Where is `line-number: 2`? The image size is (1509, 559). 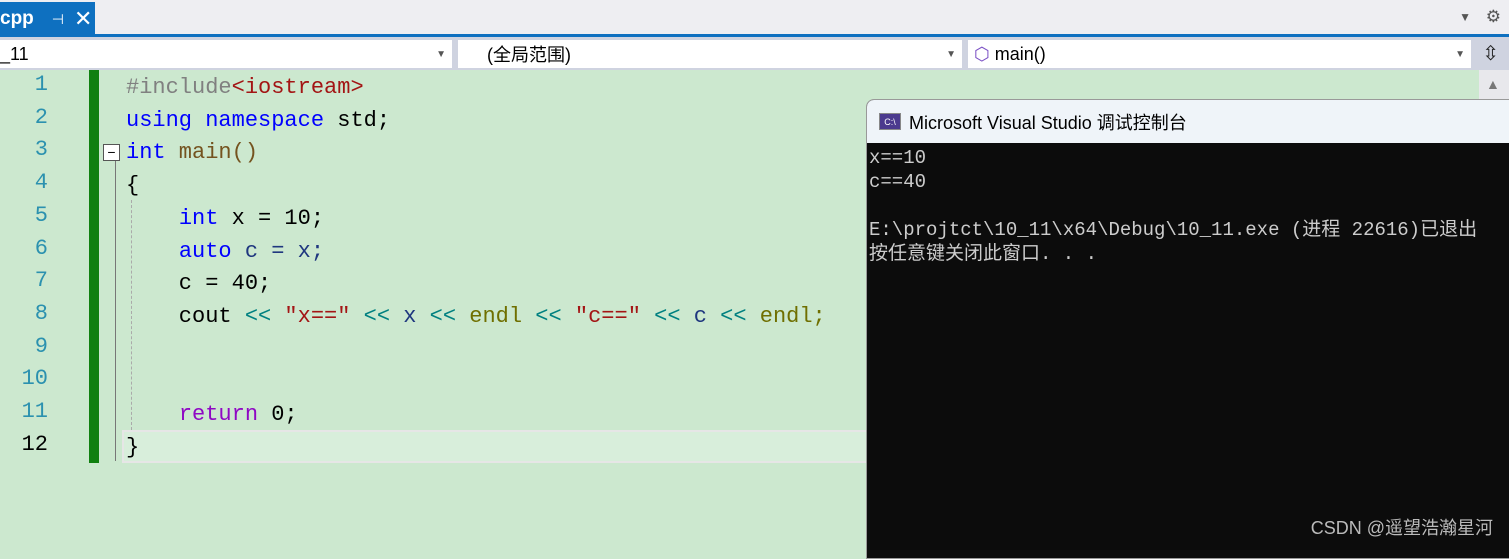
line-number: 2 is located at coordinates (41, 117).